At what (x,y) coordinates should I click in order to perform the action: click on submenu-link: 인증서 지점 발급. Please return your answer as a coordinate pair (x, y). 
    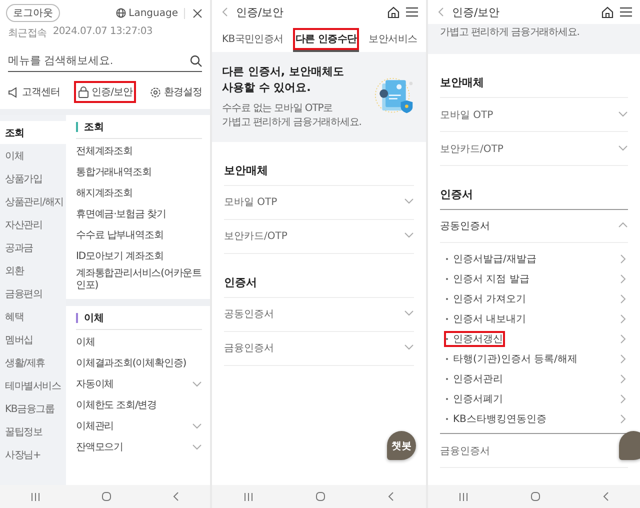
    Looking at the image, I should click on (488, 279).